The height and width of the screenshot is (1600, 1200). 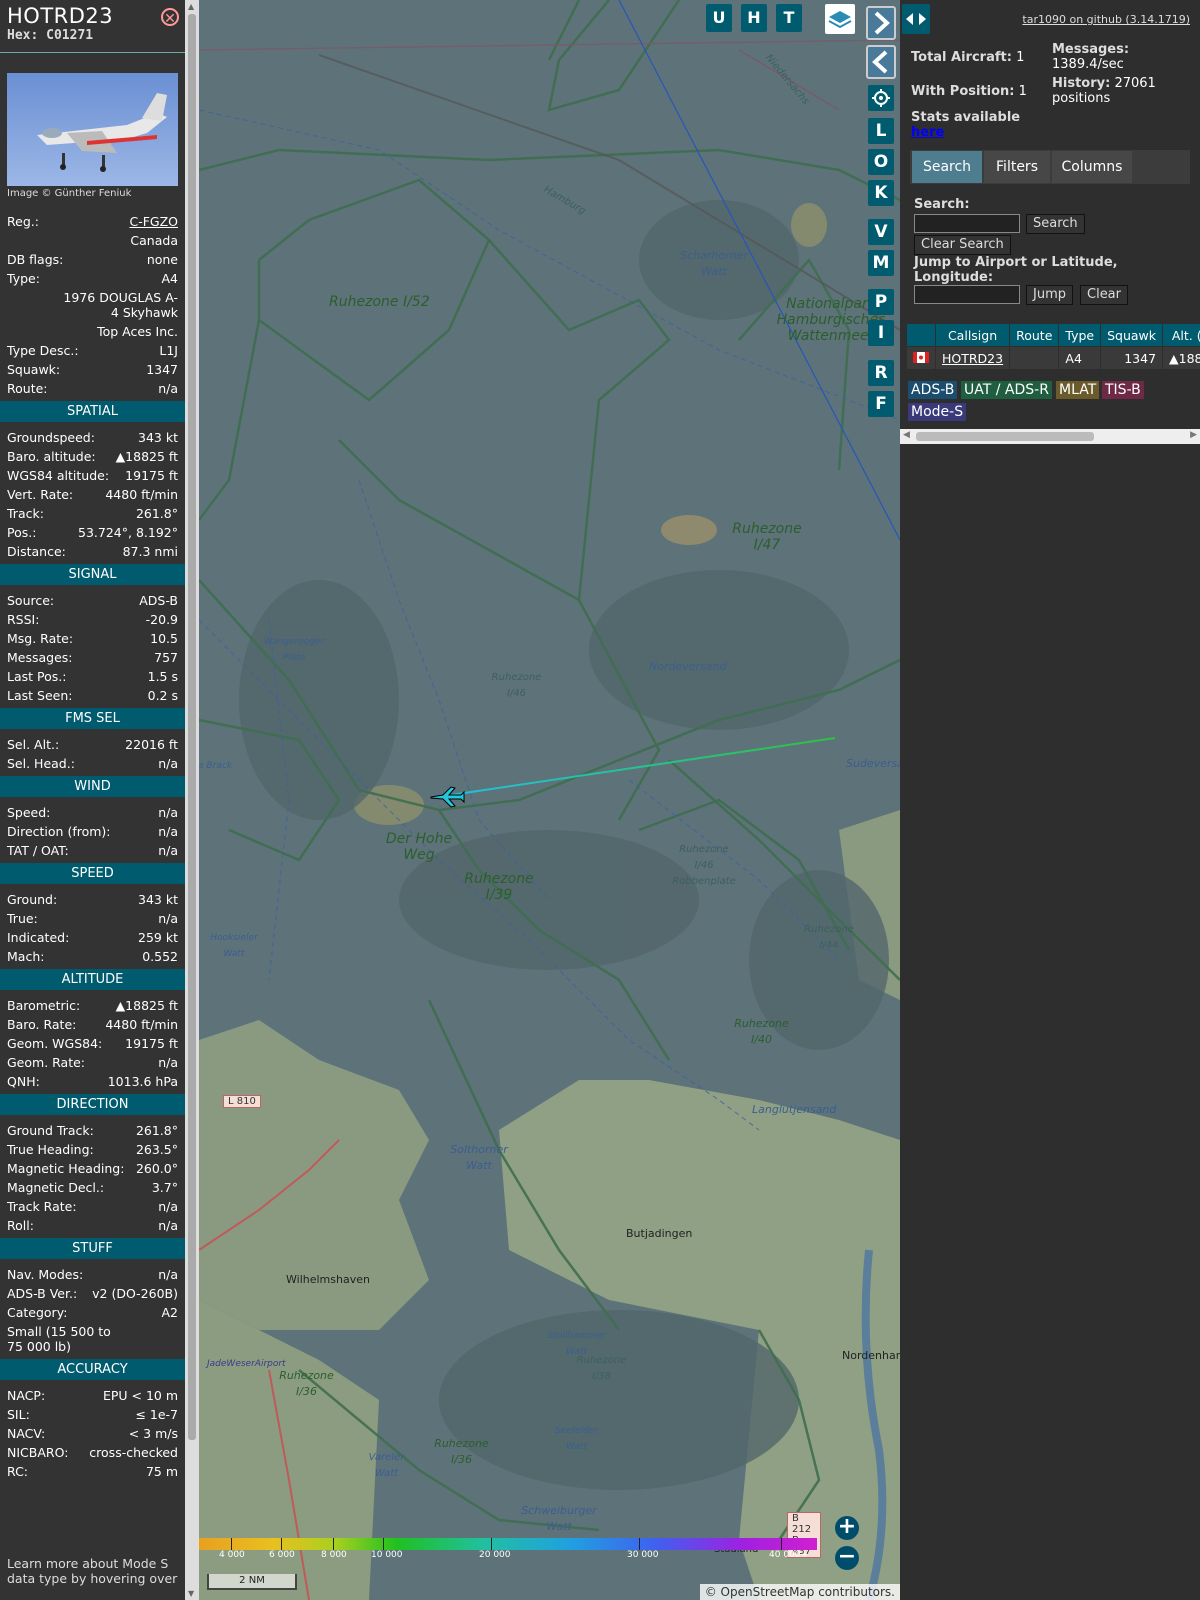 I want to click on scrollbar-thumb, so click(x=192, y=727).